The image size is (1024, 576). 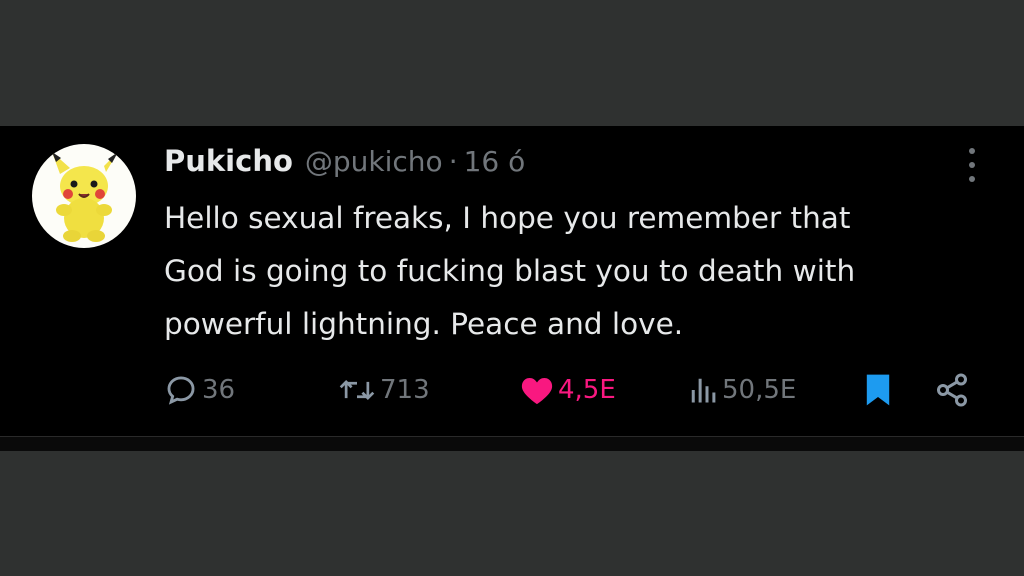 I want to click on pikachu-plush-avatar-icon, so click(x=85, y=197).